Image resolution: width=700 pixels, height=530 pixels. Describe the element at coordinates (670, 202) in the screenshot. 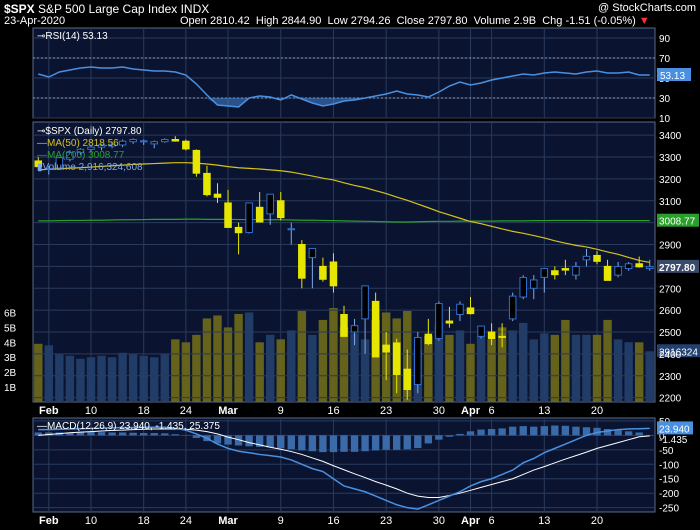

I see `price-tick-label: 3100` at that location.